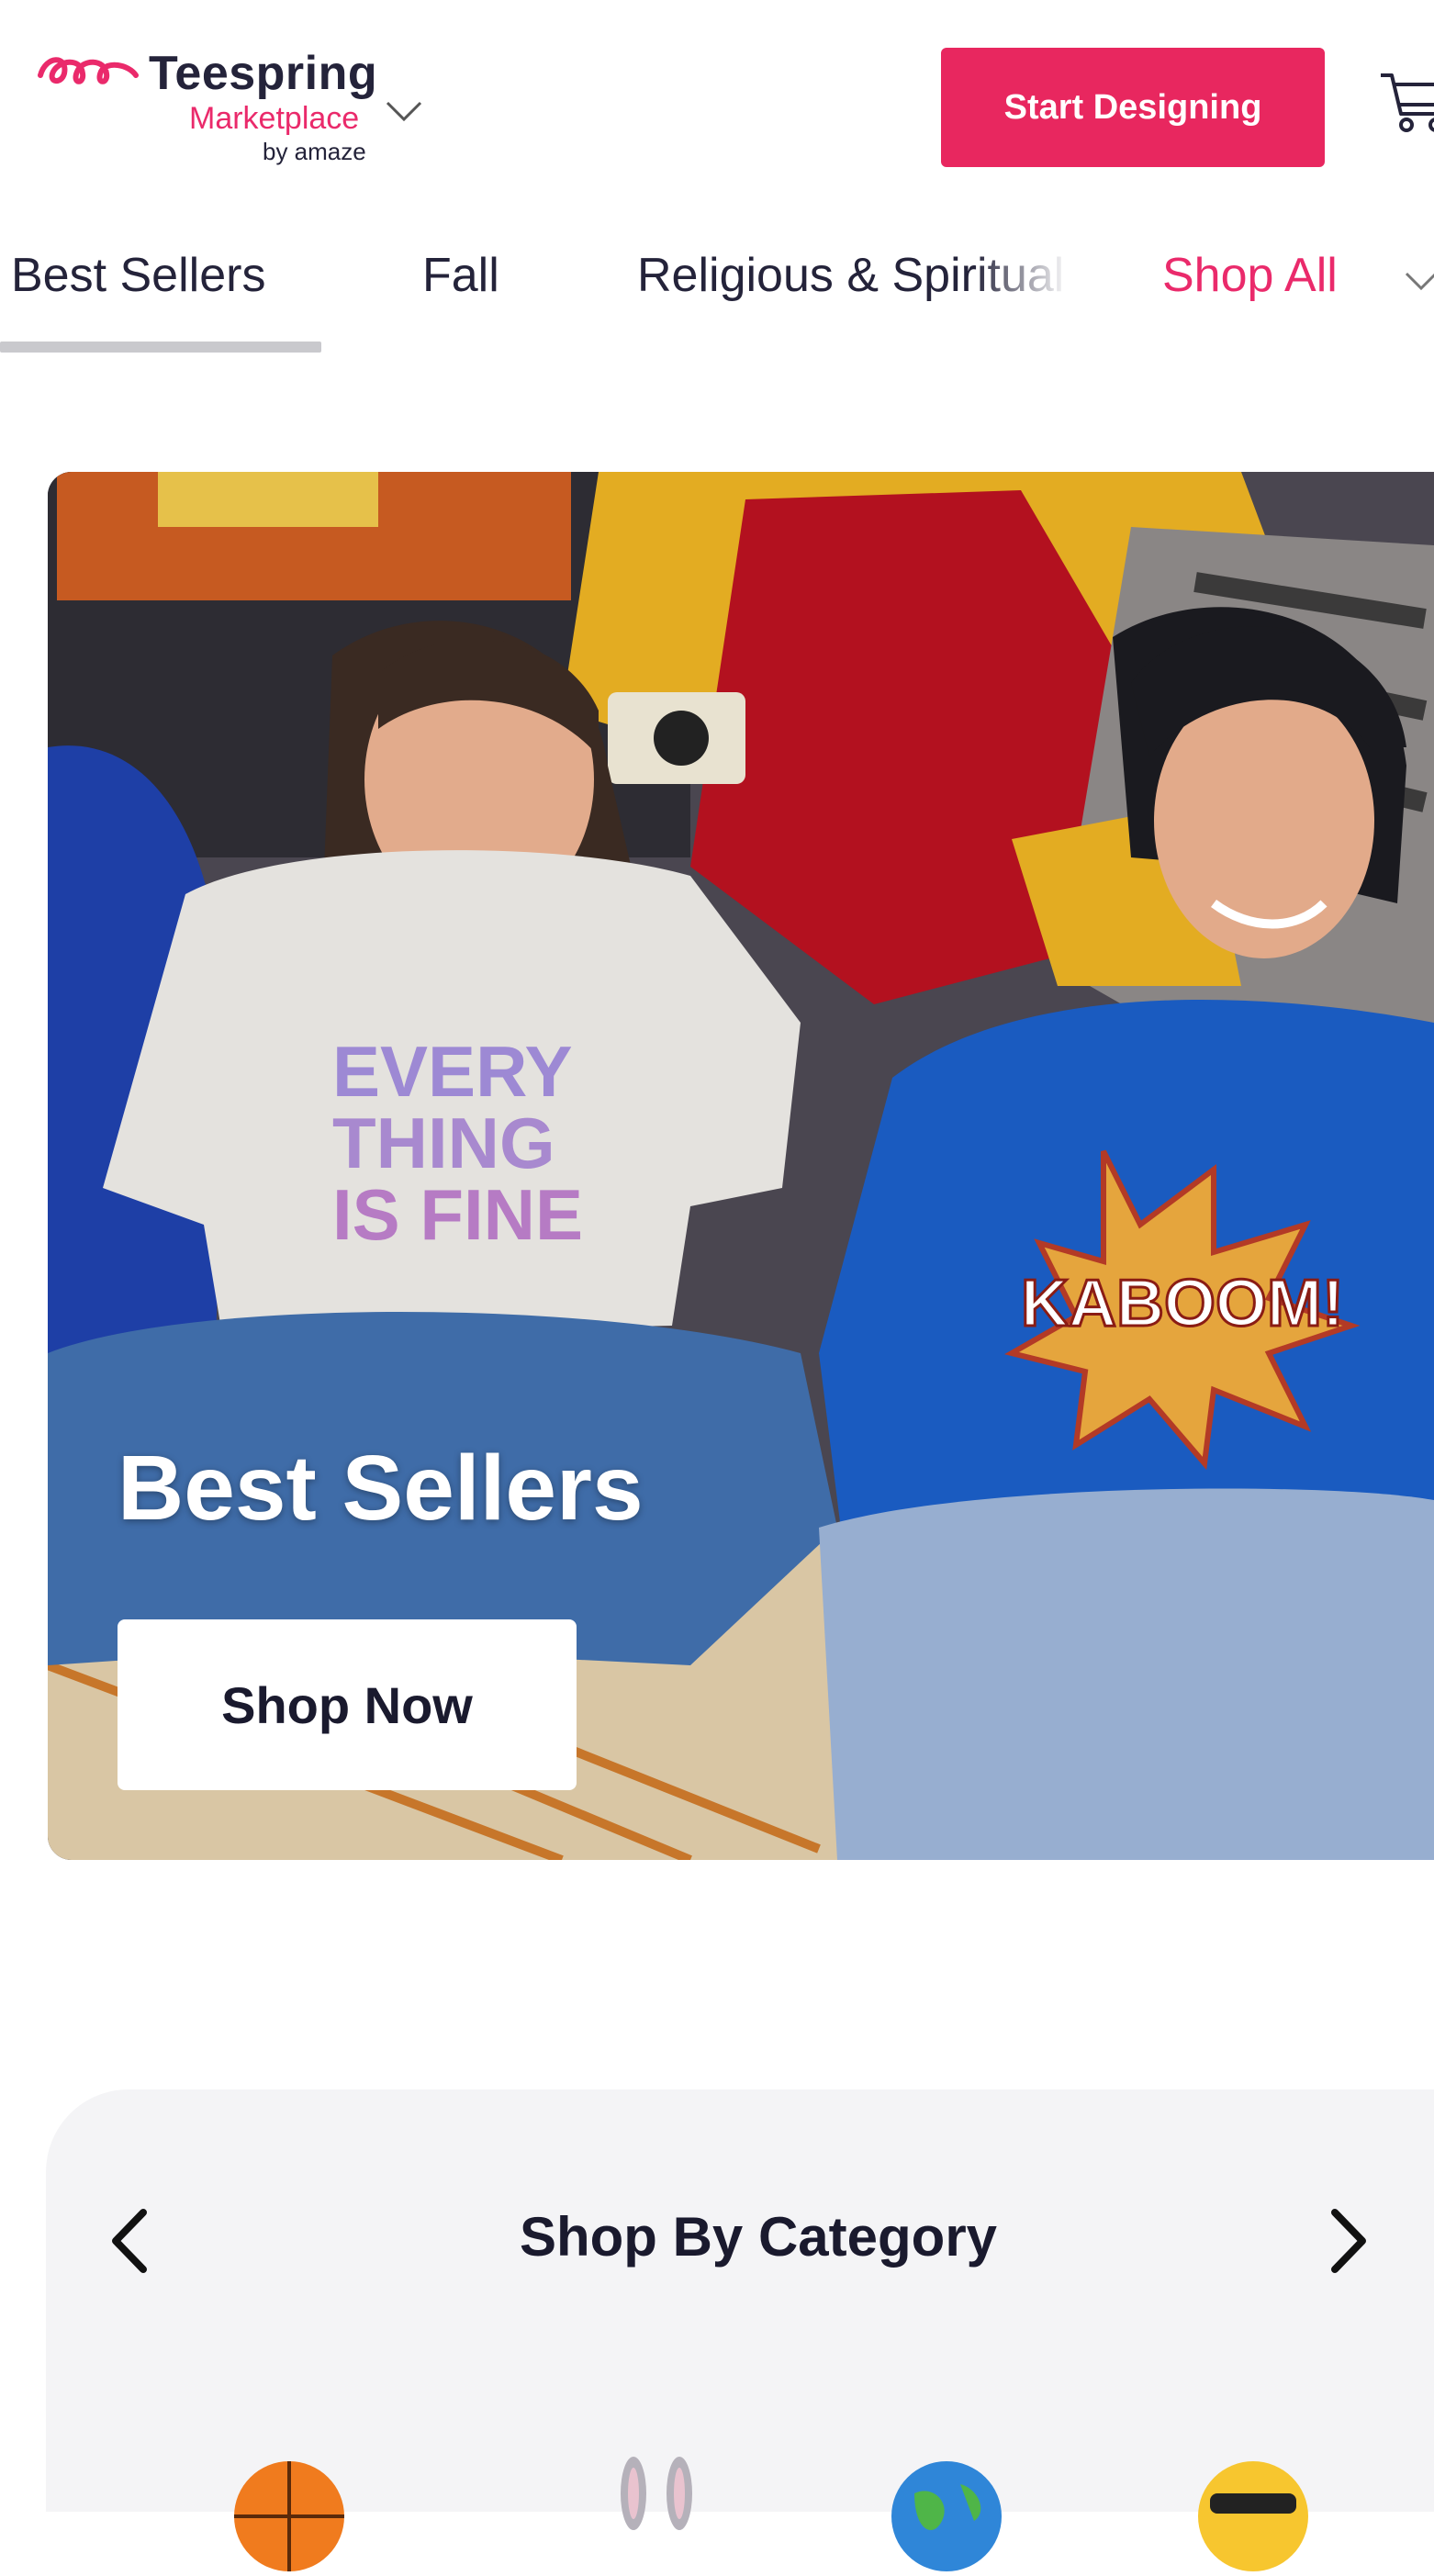  What do you see at coordinates (347, 1704) in the screenshot?
I see `shop-now-button: Shop Now` at bounding box center [347, 1704].